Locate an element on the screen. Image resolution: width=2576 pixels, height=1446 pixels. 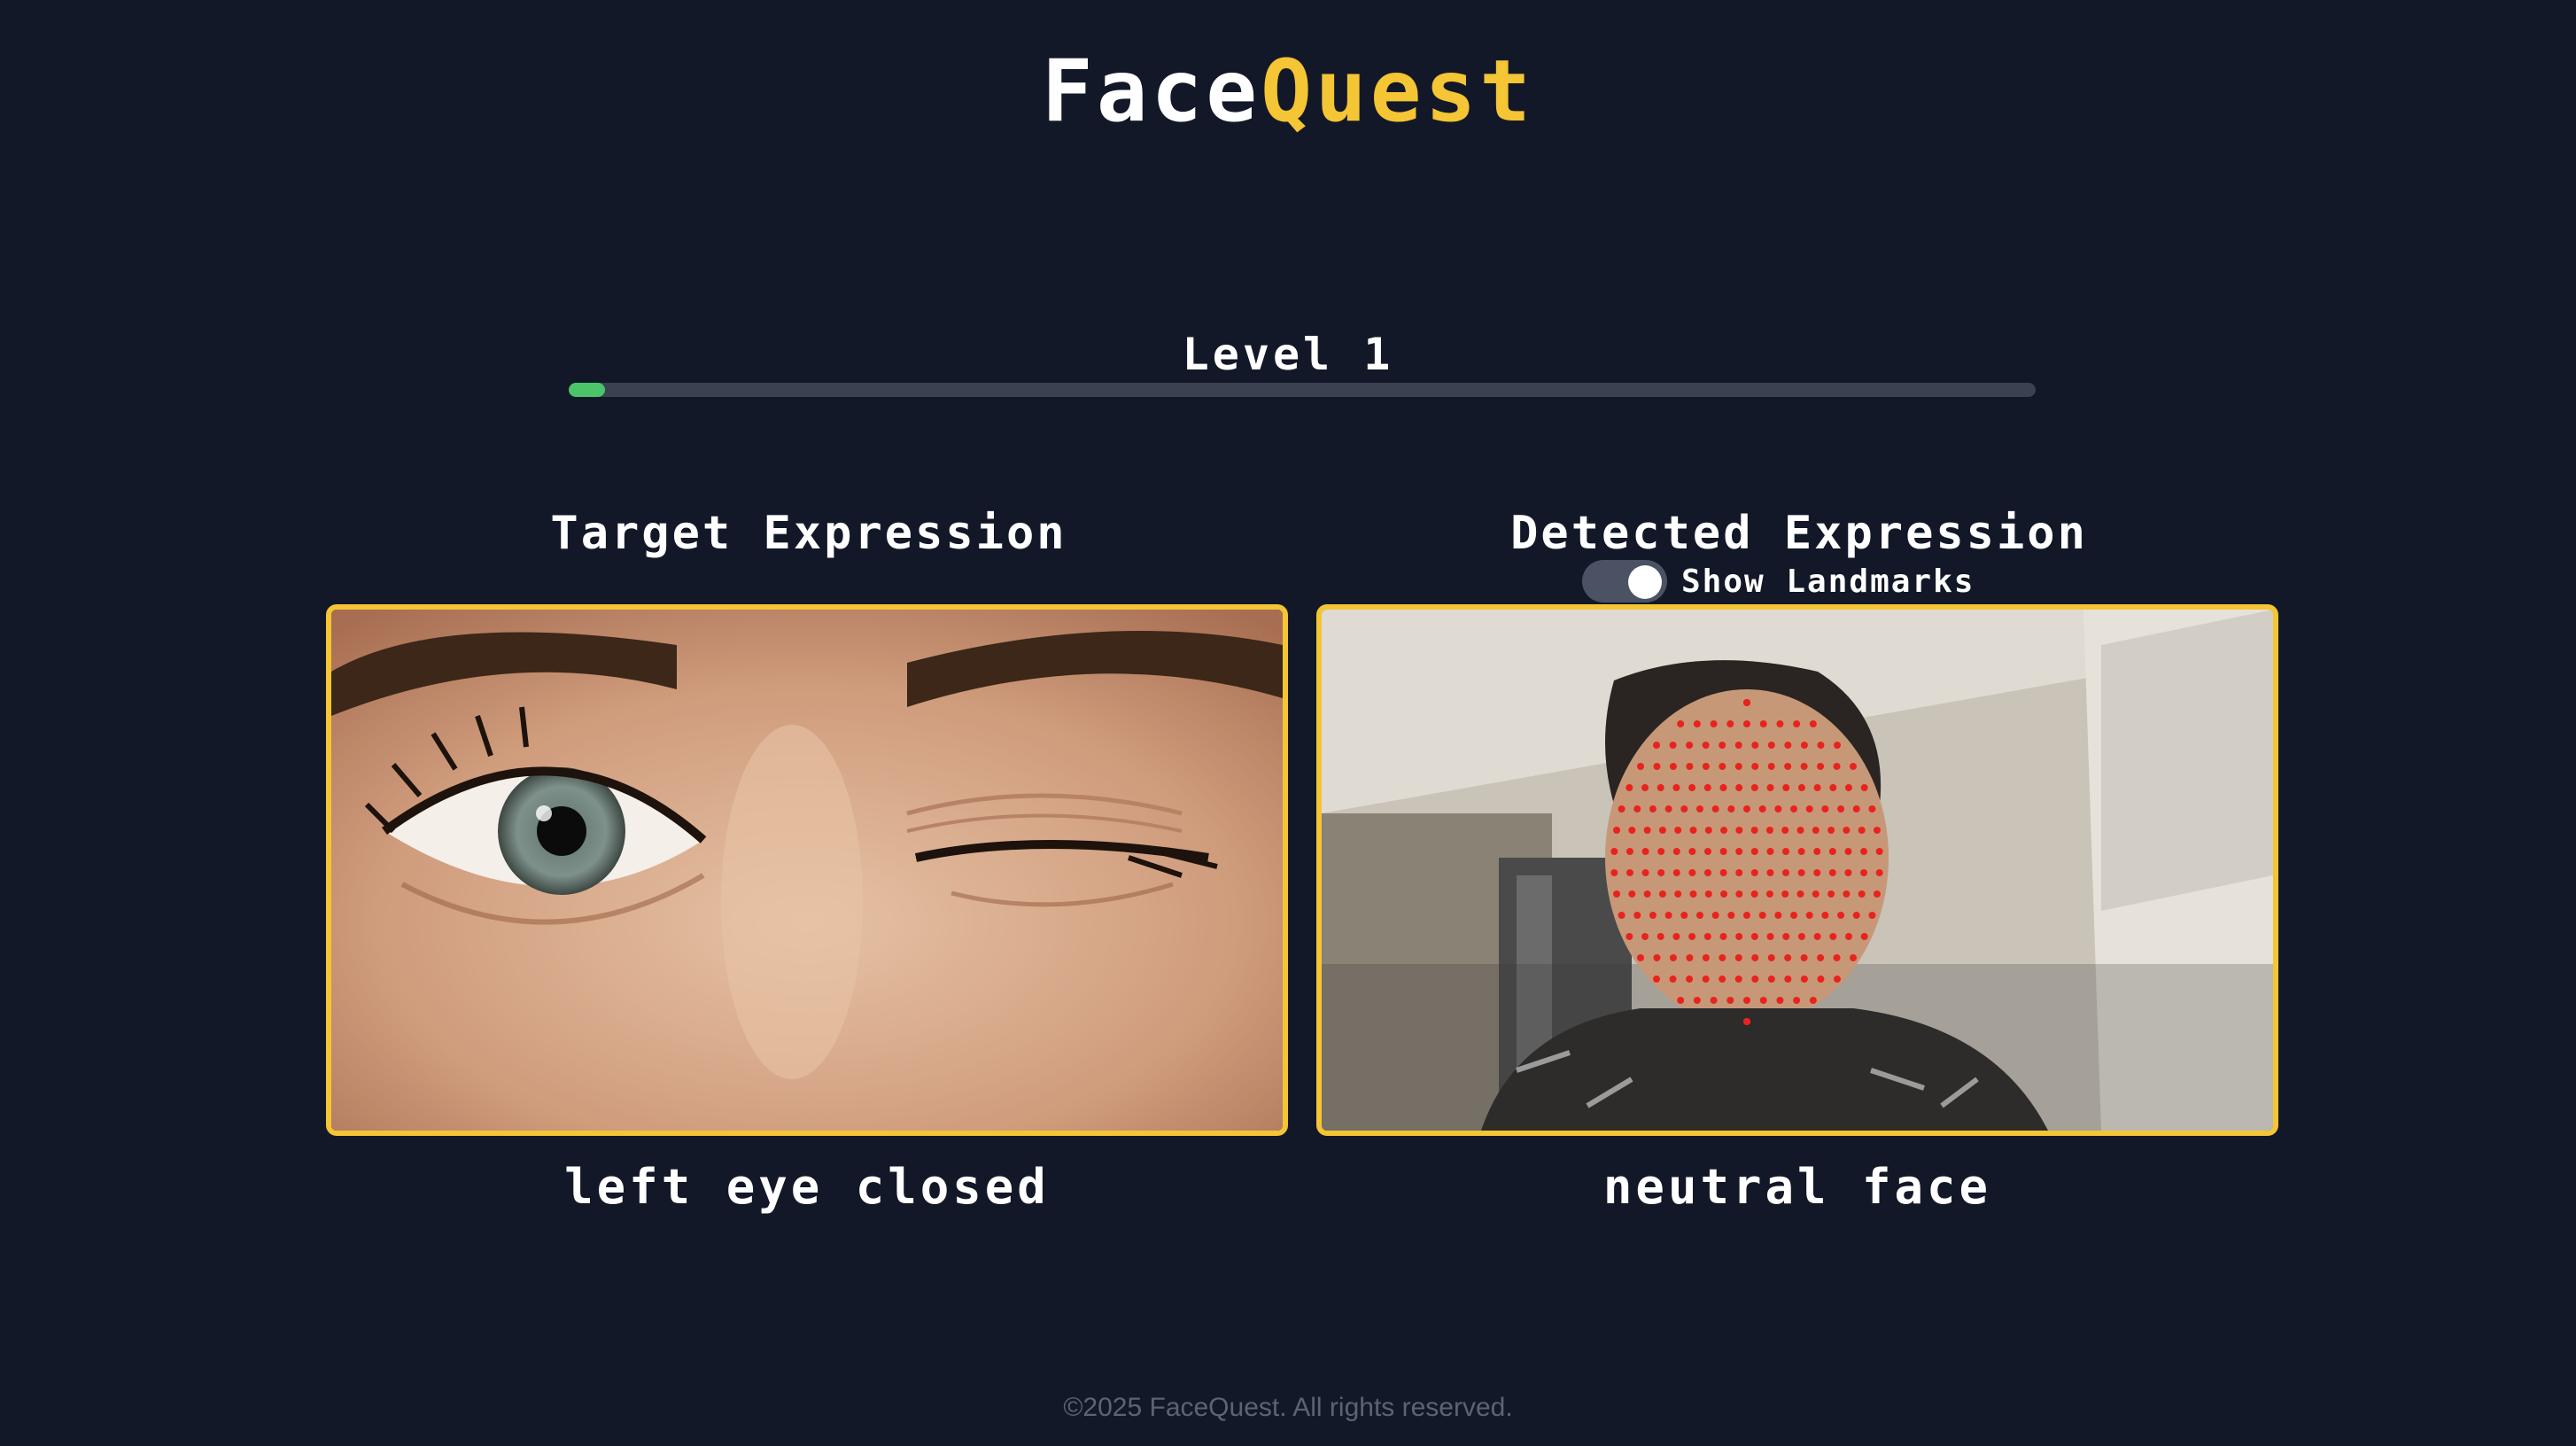
detected-expression-caption: neutral face is located at coordinates (1797, 1187).